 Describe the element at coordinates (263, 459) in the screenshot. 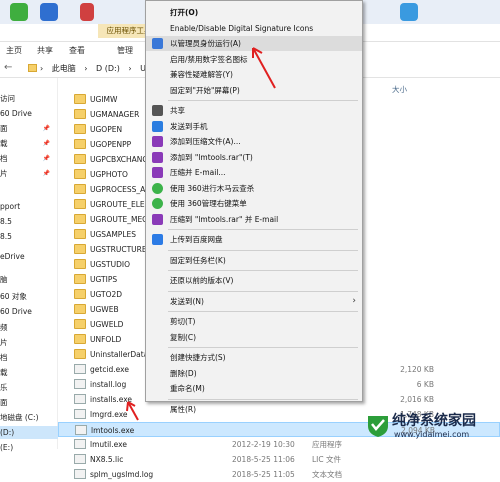

I see `file-date: 2018-5-25 11:06` at that location.